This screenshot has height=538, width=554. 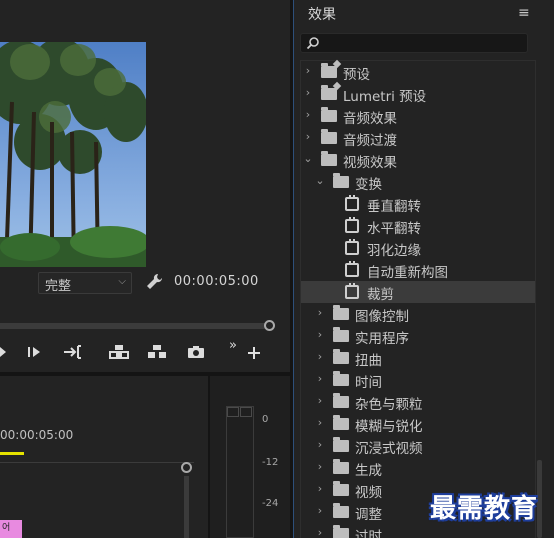 I want to click on effect-item: 垂直翻转, so click(x=418, y=204).